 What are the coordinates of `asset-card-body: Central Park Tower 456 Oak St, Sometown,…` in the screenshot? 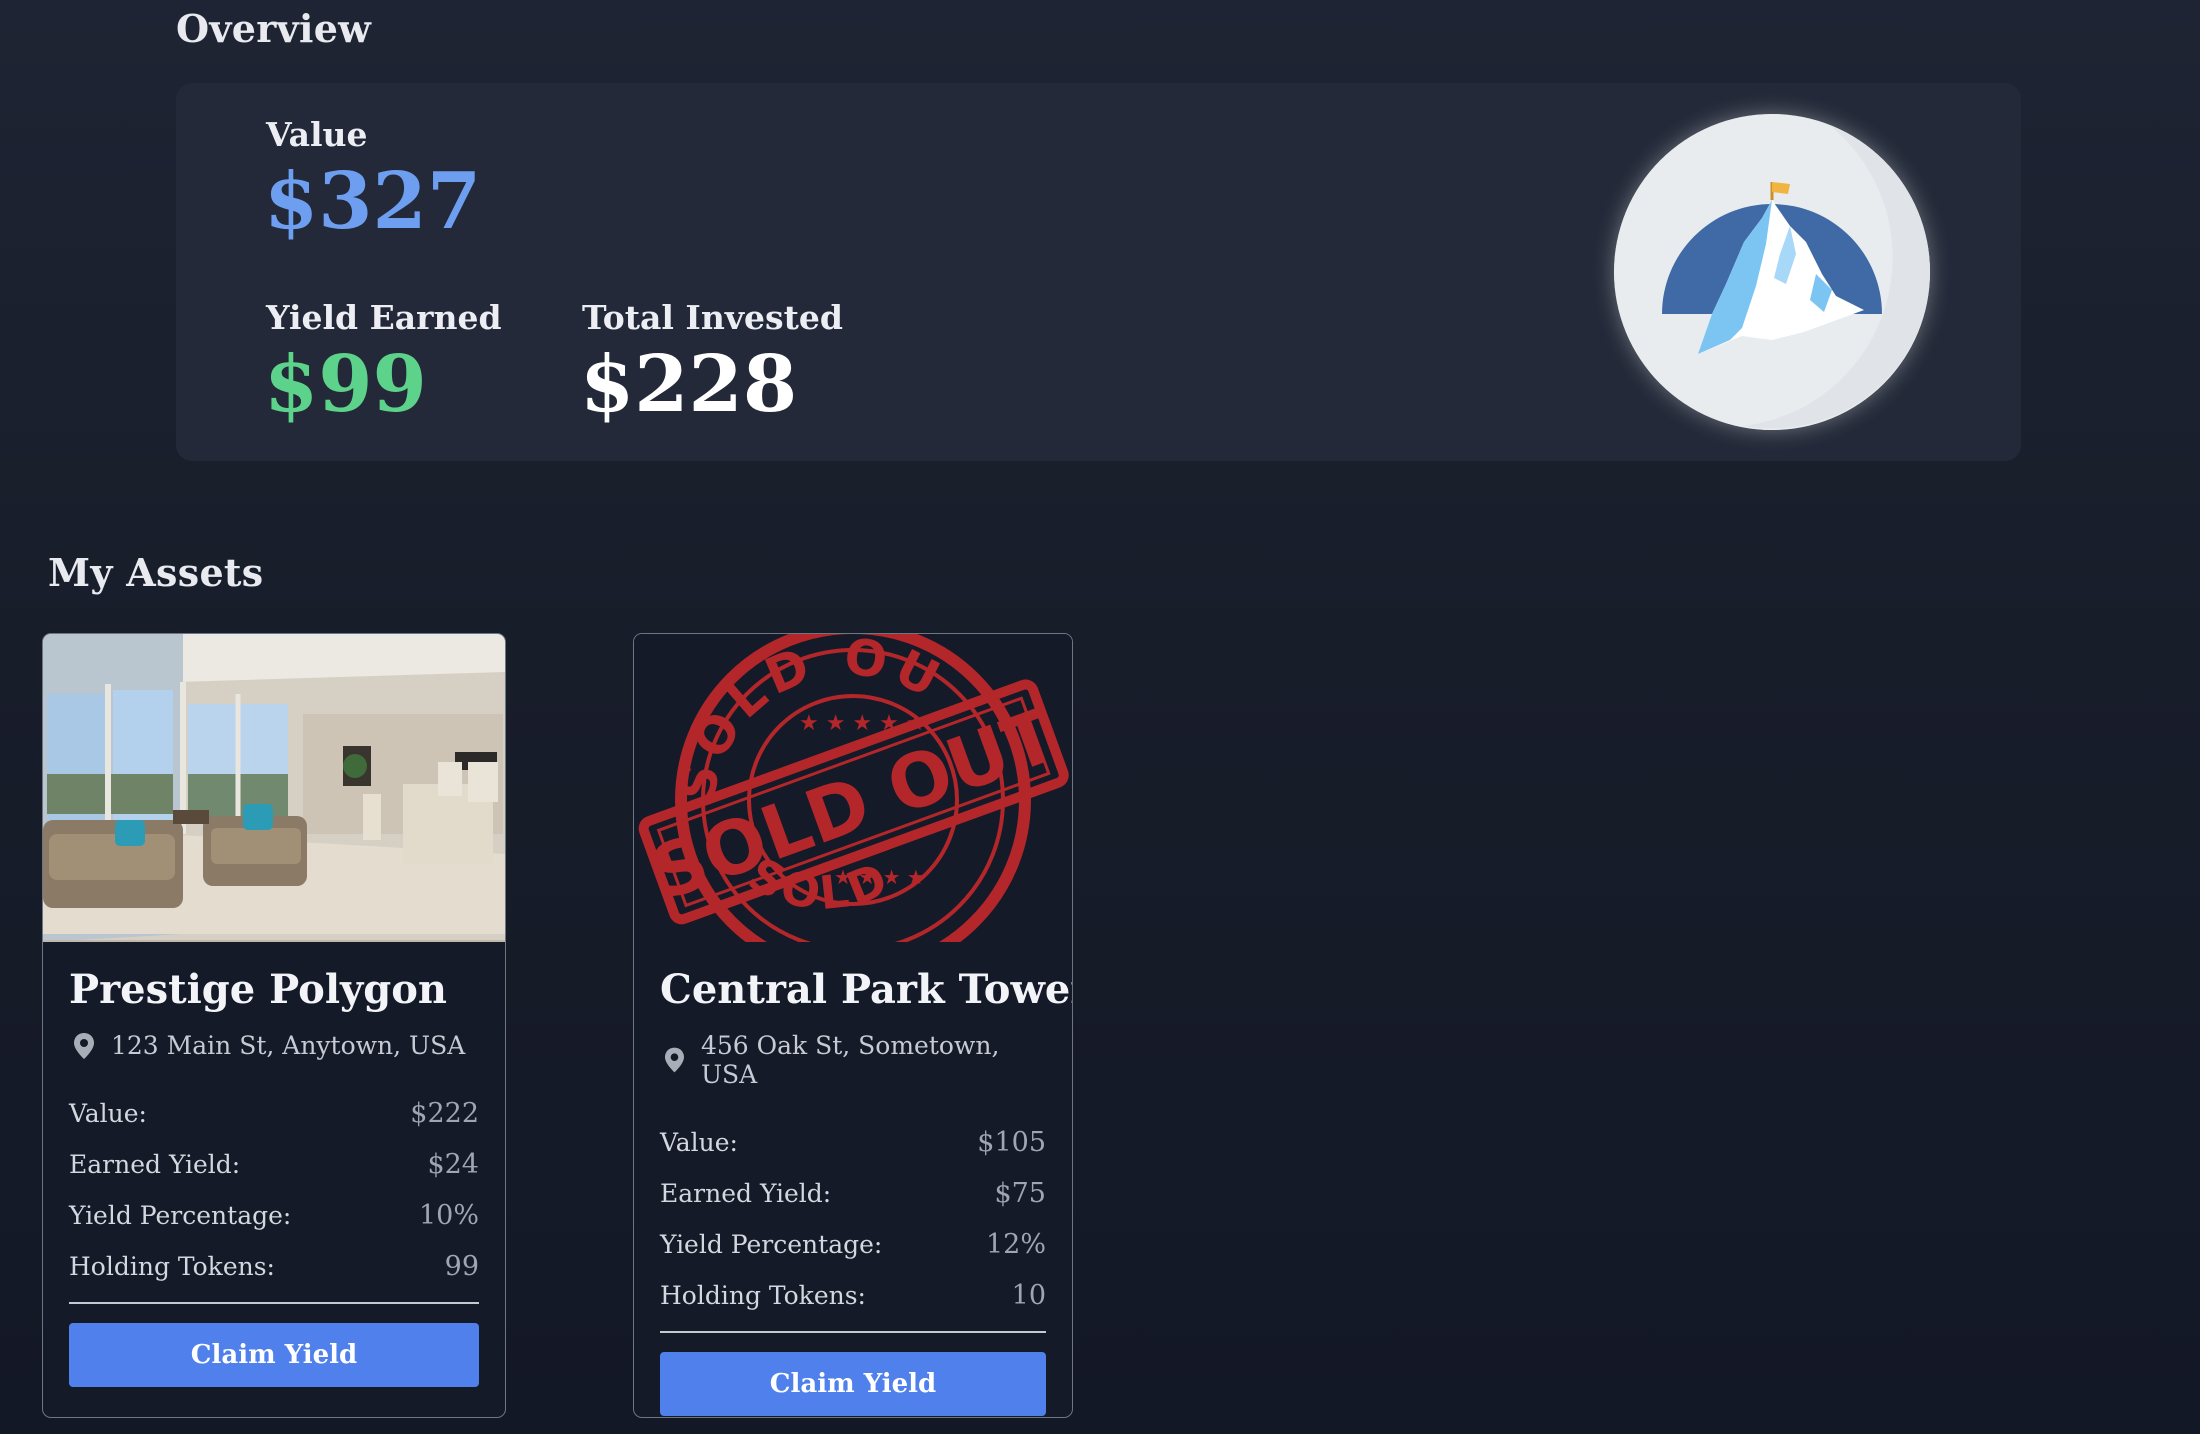 It's located at (853, 1179).